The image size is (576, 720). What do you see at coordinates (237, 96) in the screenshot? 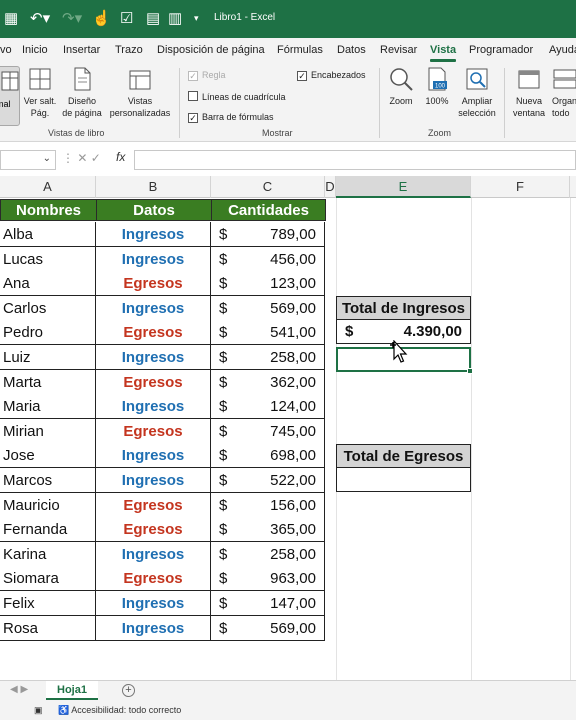
I see `gridlines-checkbox: Líneas de cuadrícula` at bounding box center [237, 96].